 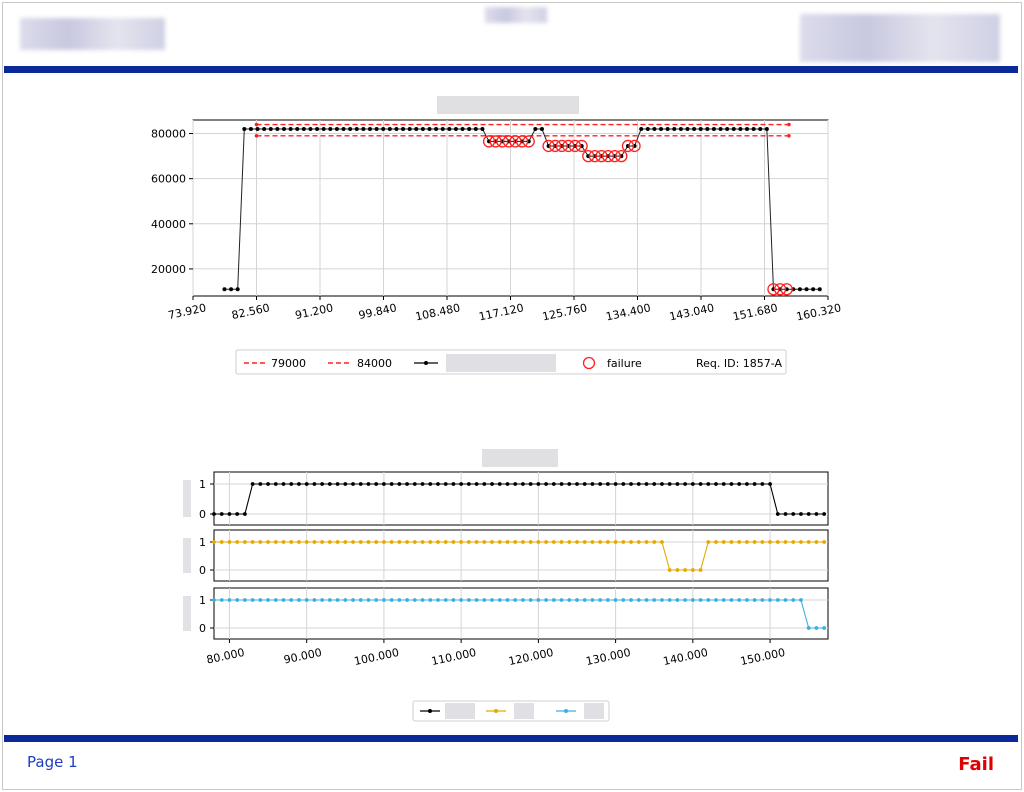 What do you see at coordinates (256, 124) in the screenshot?
I see `threshold-end-marker` at bounding box center [256, 124].